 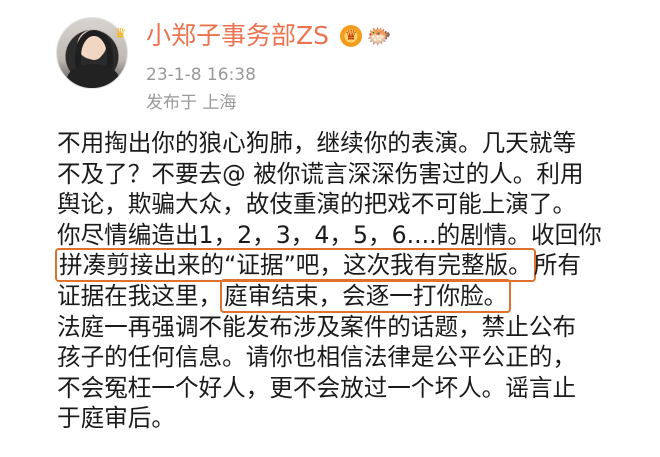 I want to click on text-segment: 不会冤枉一个好人，更不会放过一个坏人。谣言止, so click(x=317, y=387).